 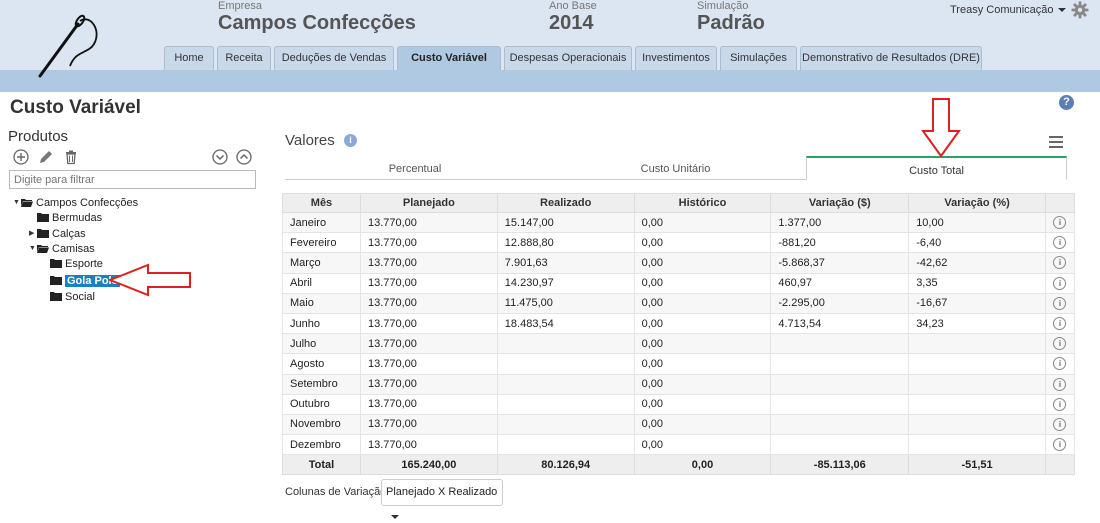 I want to click on tree-node-gola-polo: Gola Polo, so click(x=85, y=281).